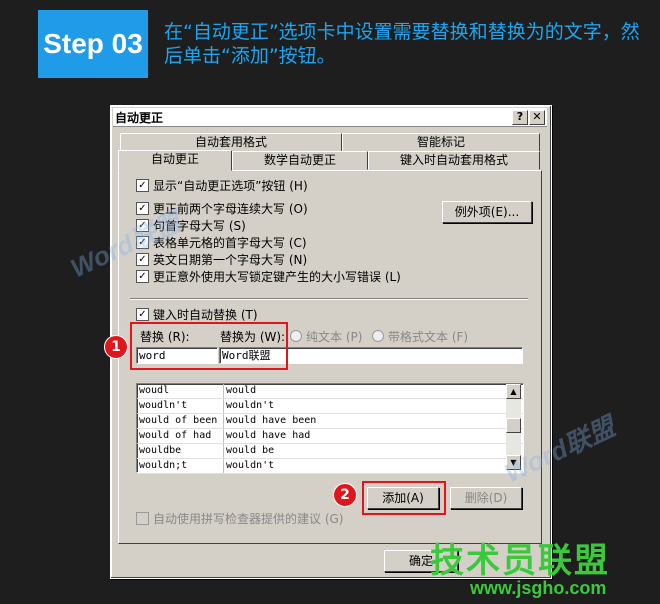  Describe the element at coordinates (93, 44) in the screenshot. I see `step-badge: Step 03` at that location.